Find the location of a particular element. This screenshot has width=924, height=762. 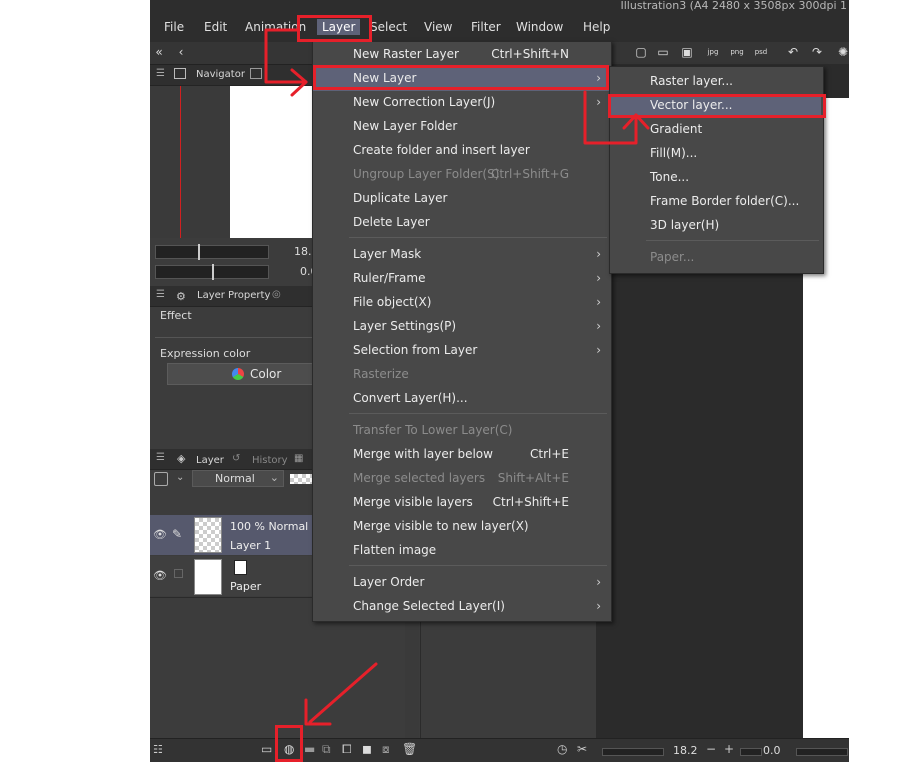

annotation-arrow-to-new-layer is located at coordinates (286, 56).